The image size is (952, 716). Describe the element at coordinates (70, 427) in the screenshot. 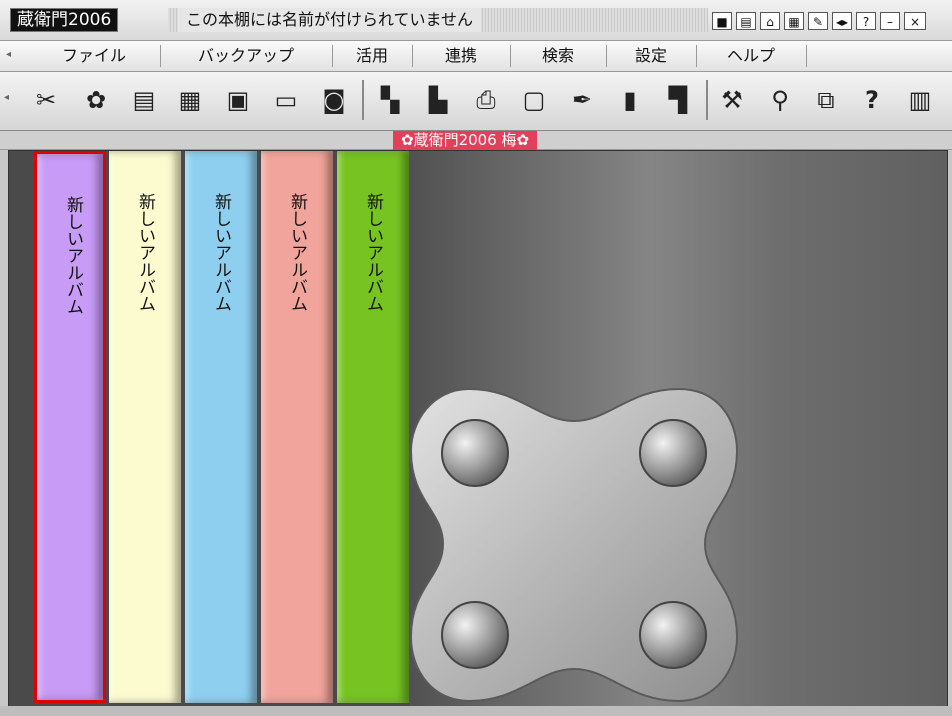

I see `album-1: 新しいアルバム` at that location.